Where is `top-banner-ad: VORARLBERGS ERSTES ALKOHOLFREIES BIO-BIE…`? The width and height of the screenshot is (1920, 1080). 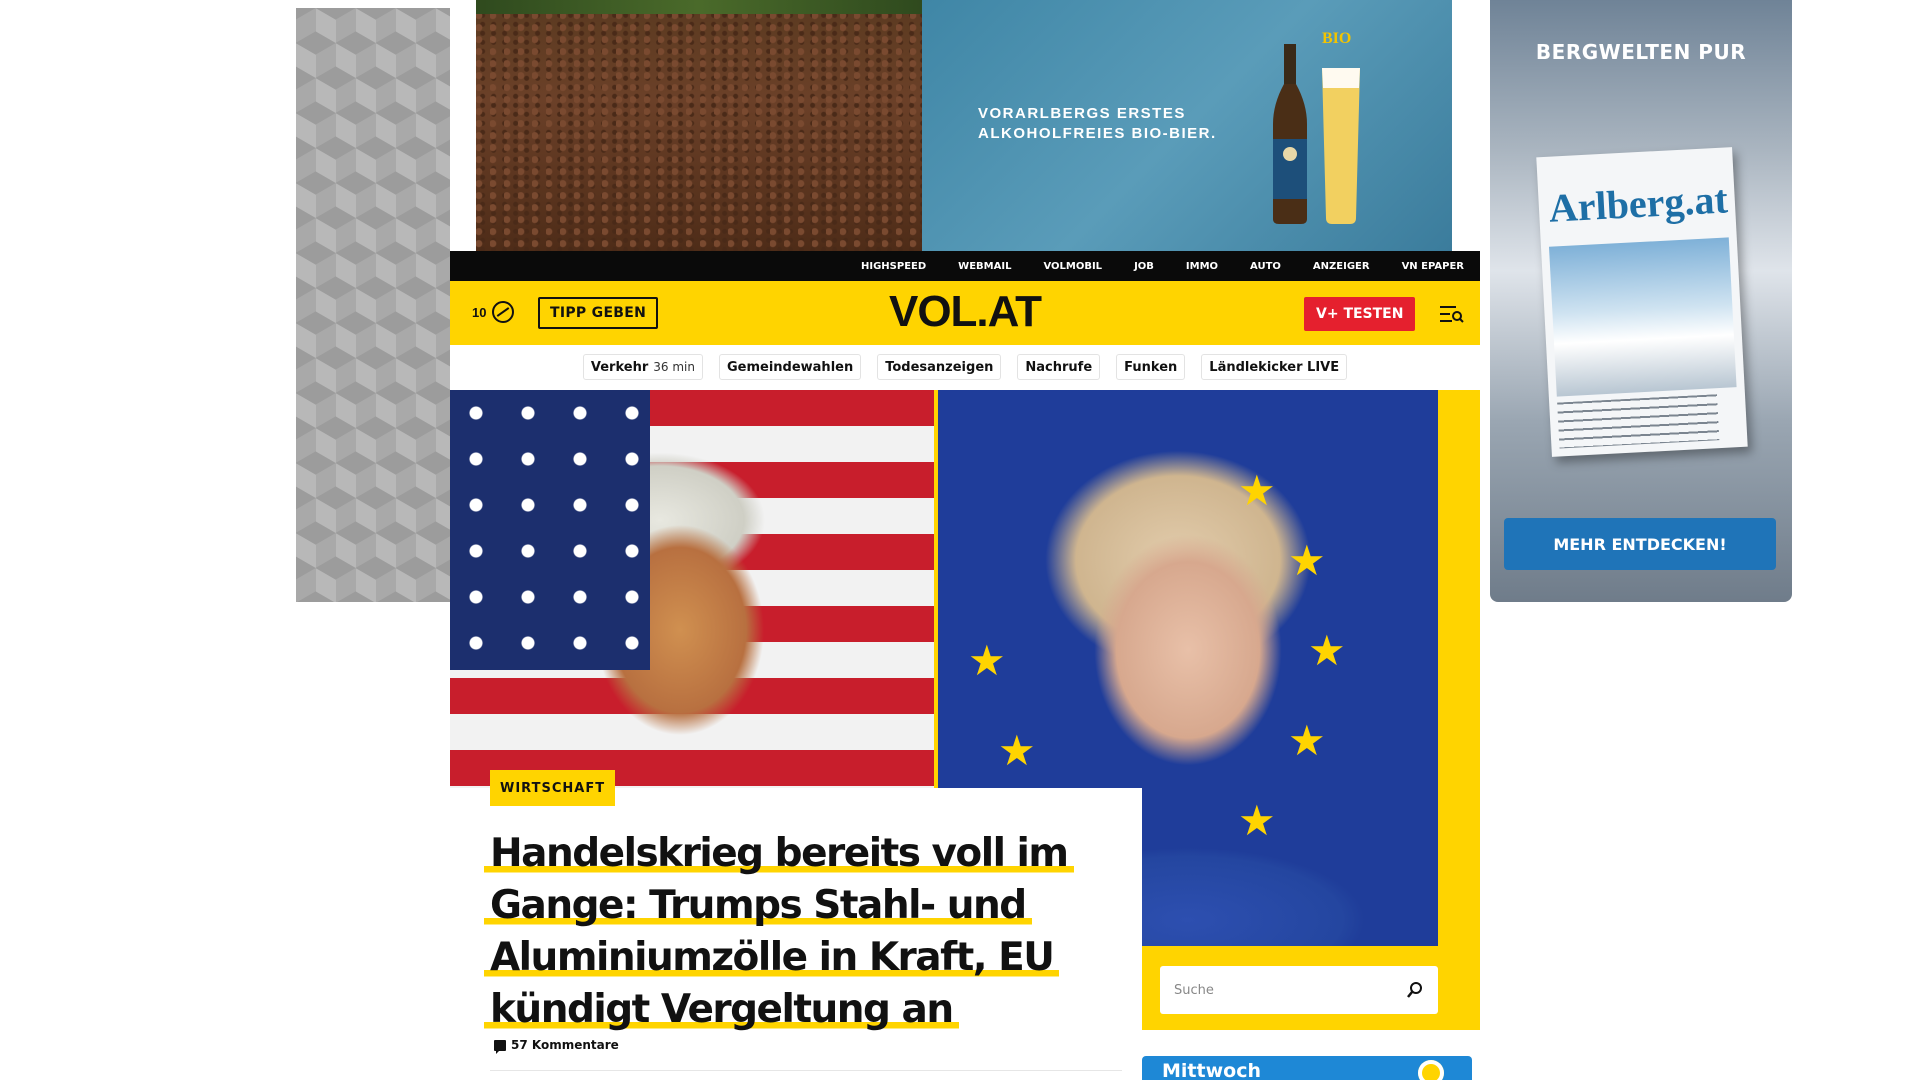 top-banner-ad: VORARLBERGS ERSTES ALKOHOLFREIES BIO-BIE… is located at coordinates (964, 125).